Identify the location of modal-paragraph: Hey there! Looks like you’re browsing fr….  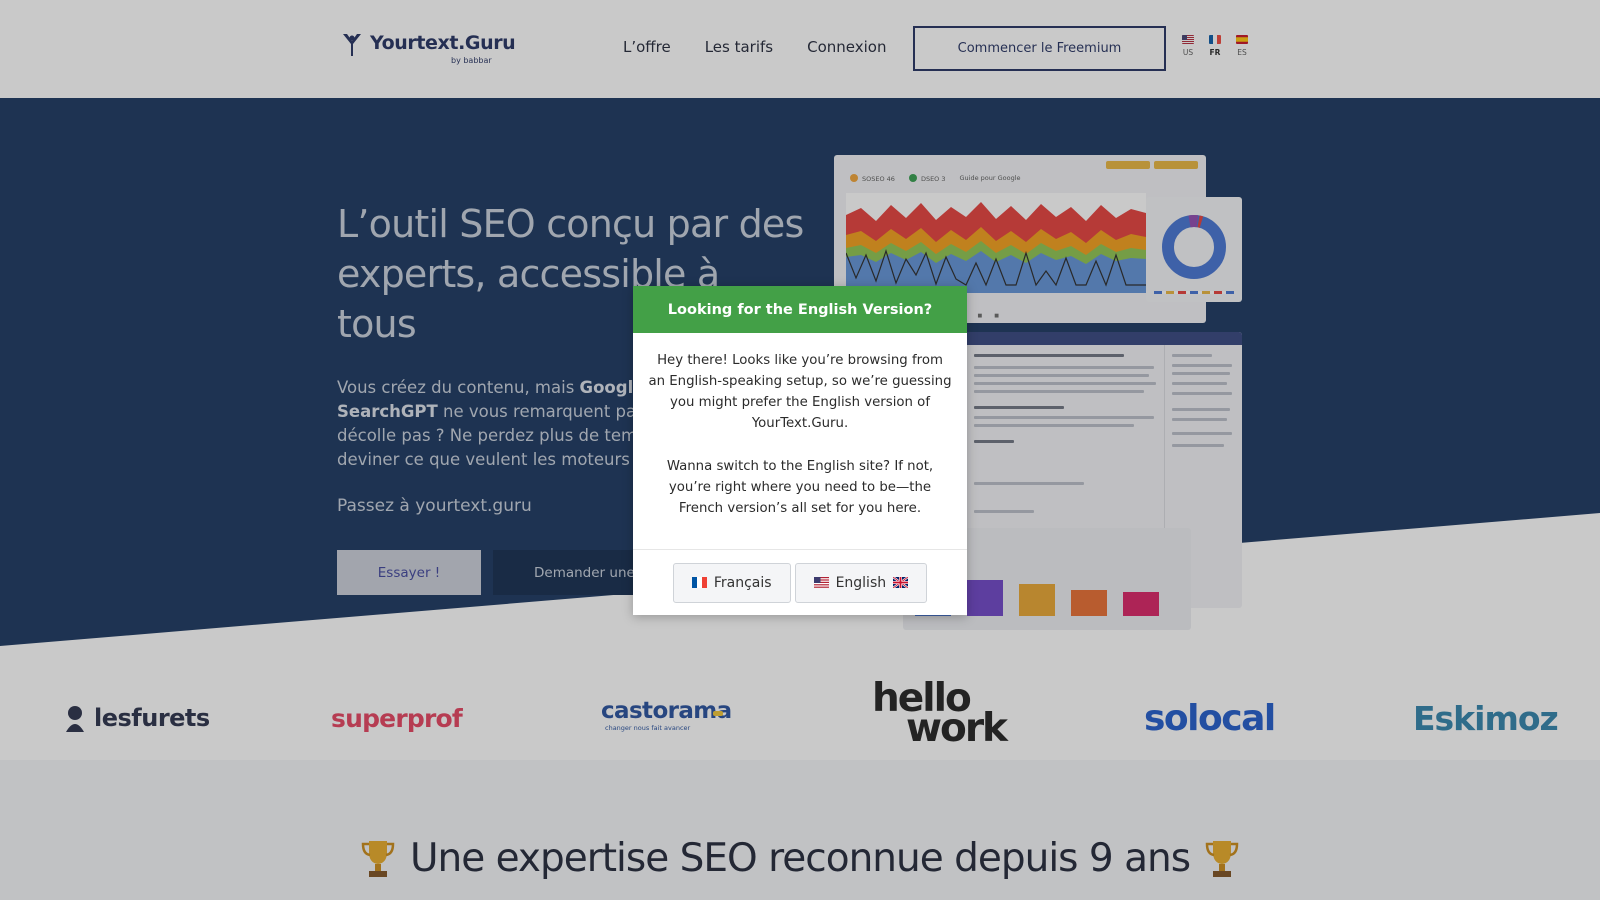
(800, 392).